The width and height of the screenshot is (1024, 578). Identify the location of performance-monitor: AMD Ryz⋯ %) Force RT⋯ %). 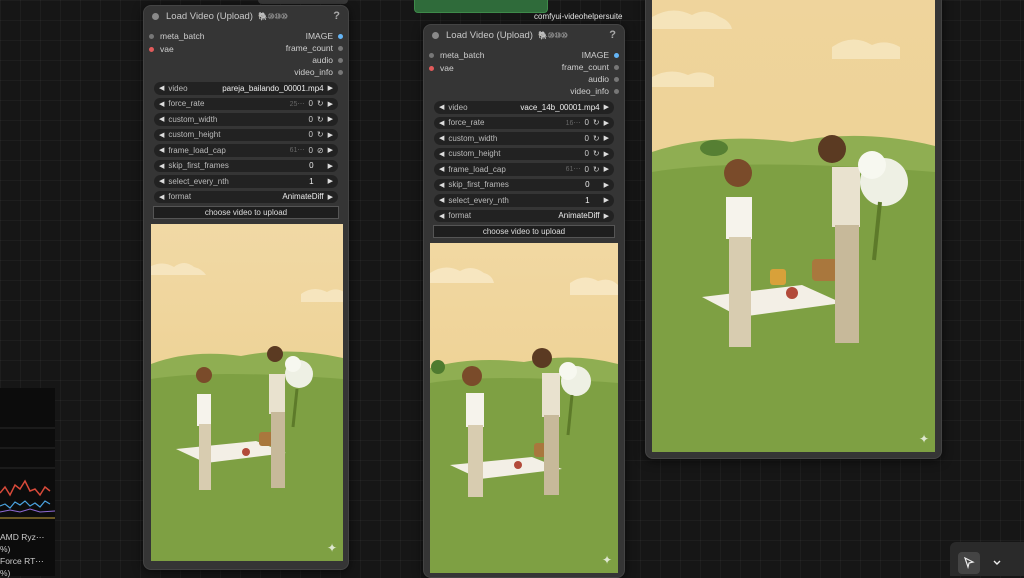
(28, 483).